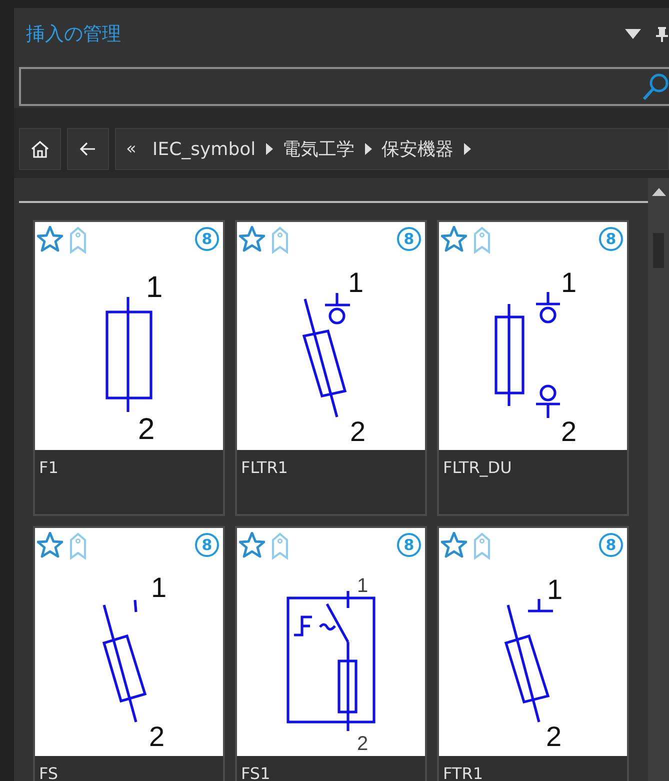 This screenshot has width=669, height=781. Describe the element at coordinates (255, 772) in the screenshot. I see `symbol-name: FS1` at that location.